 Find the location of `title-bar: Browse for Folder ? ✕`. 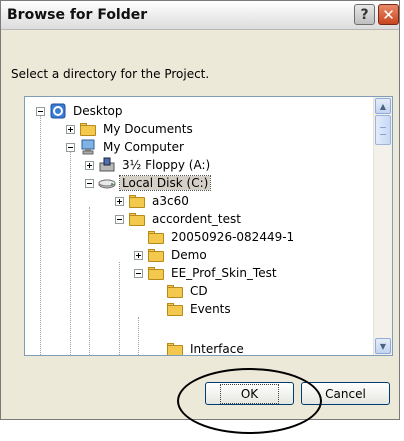

title-bar: Browse for Folder ? ✕ is located at coordinates (200, 15).